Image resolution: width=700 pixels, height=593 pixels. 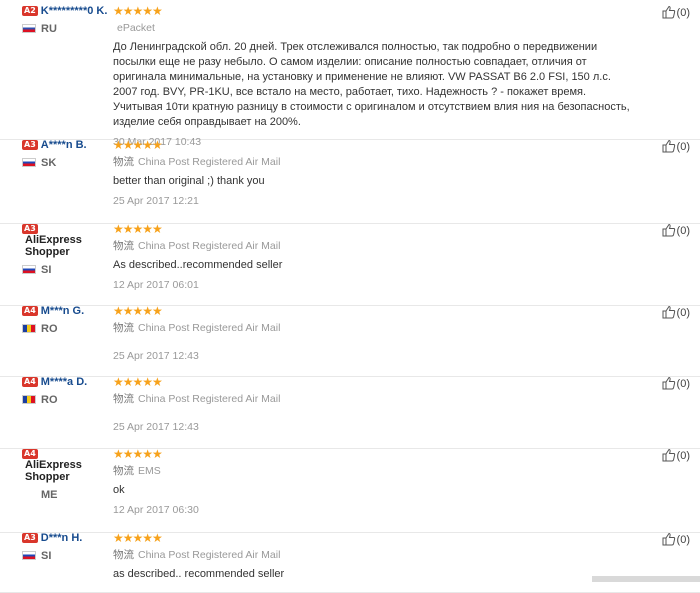 What do you see at coordinates (66, 547) in the screenshot?
I see `reviewer-info: A3 D***n H. SI` at bounding box center [66, 547].